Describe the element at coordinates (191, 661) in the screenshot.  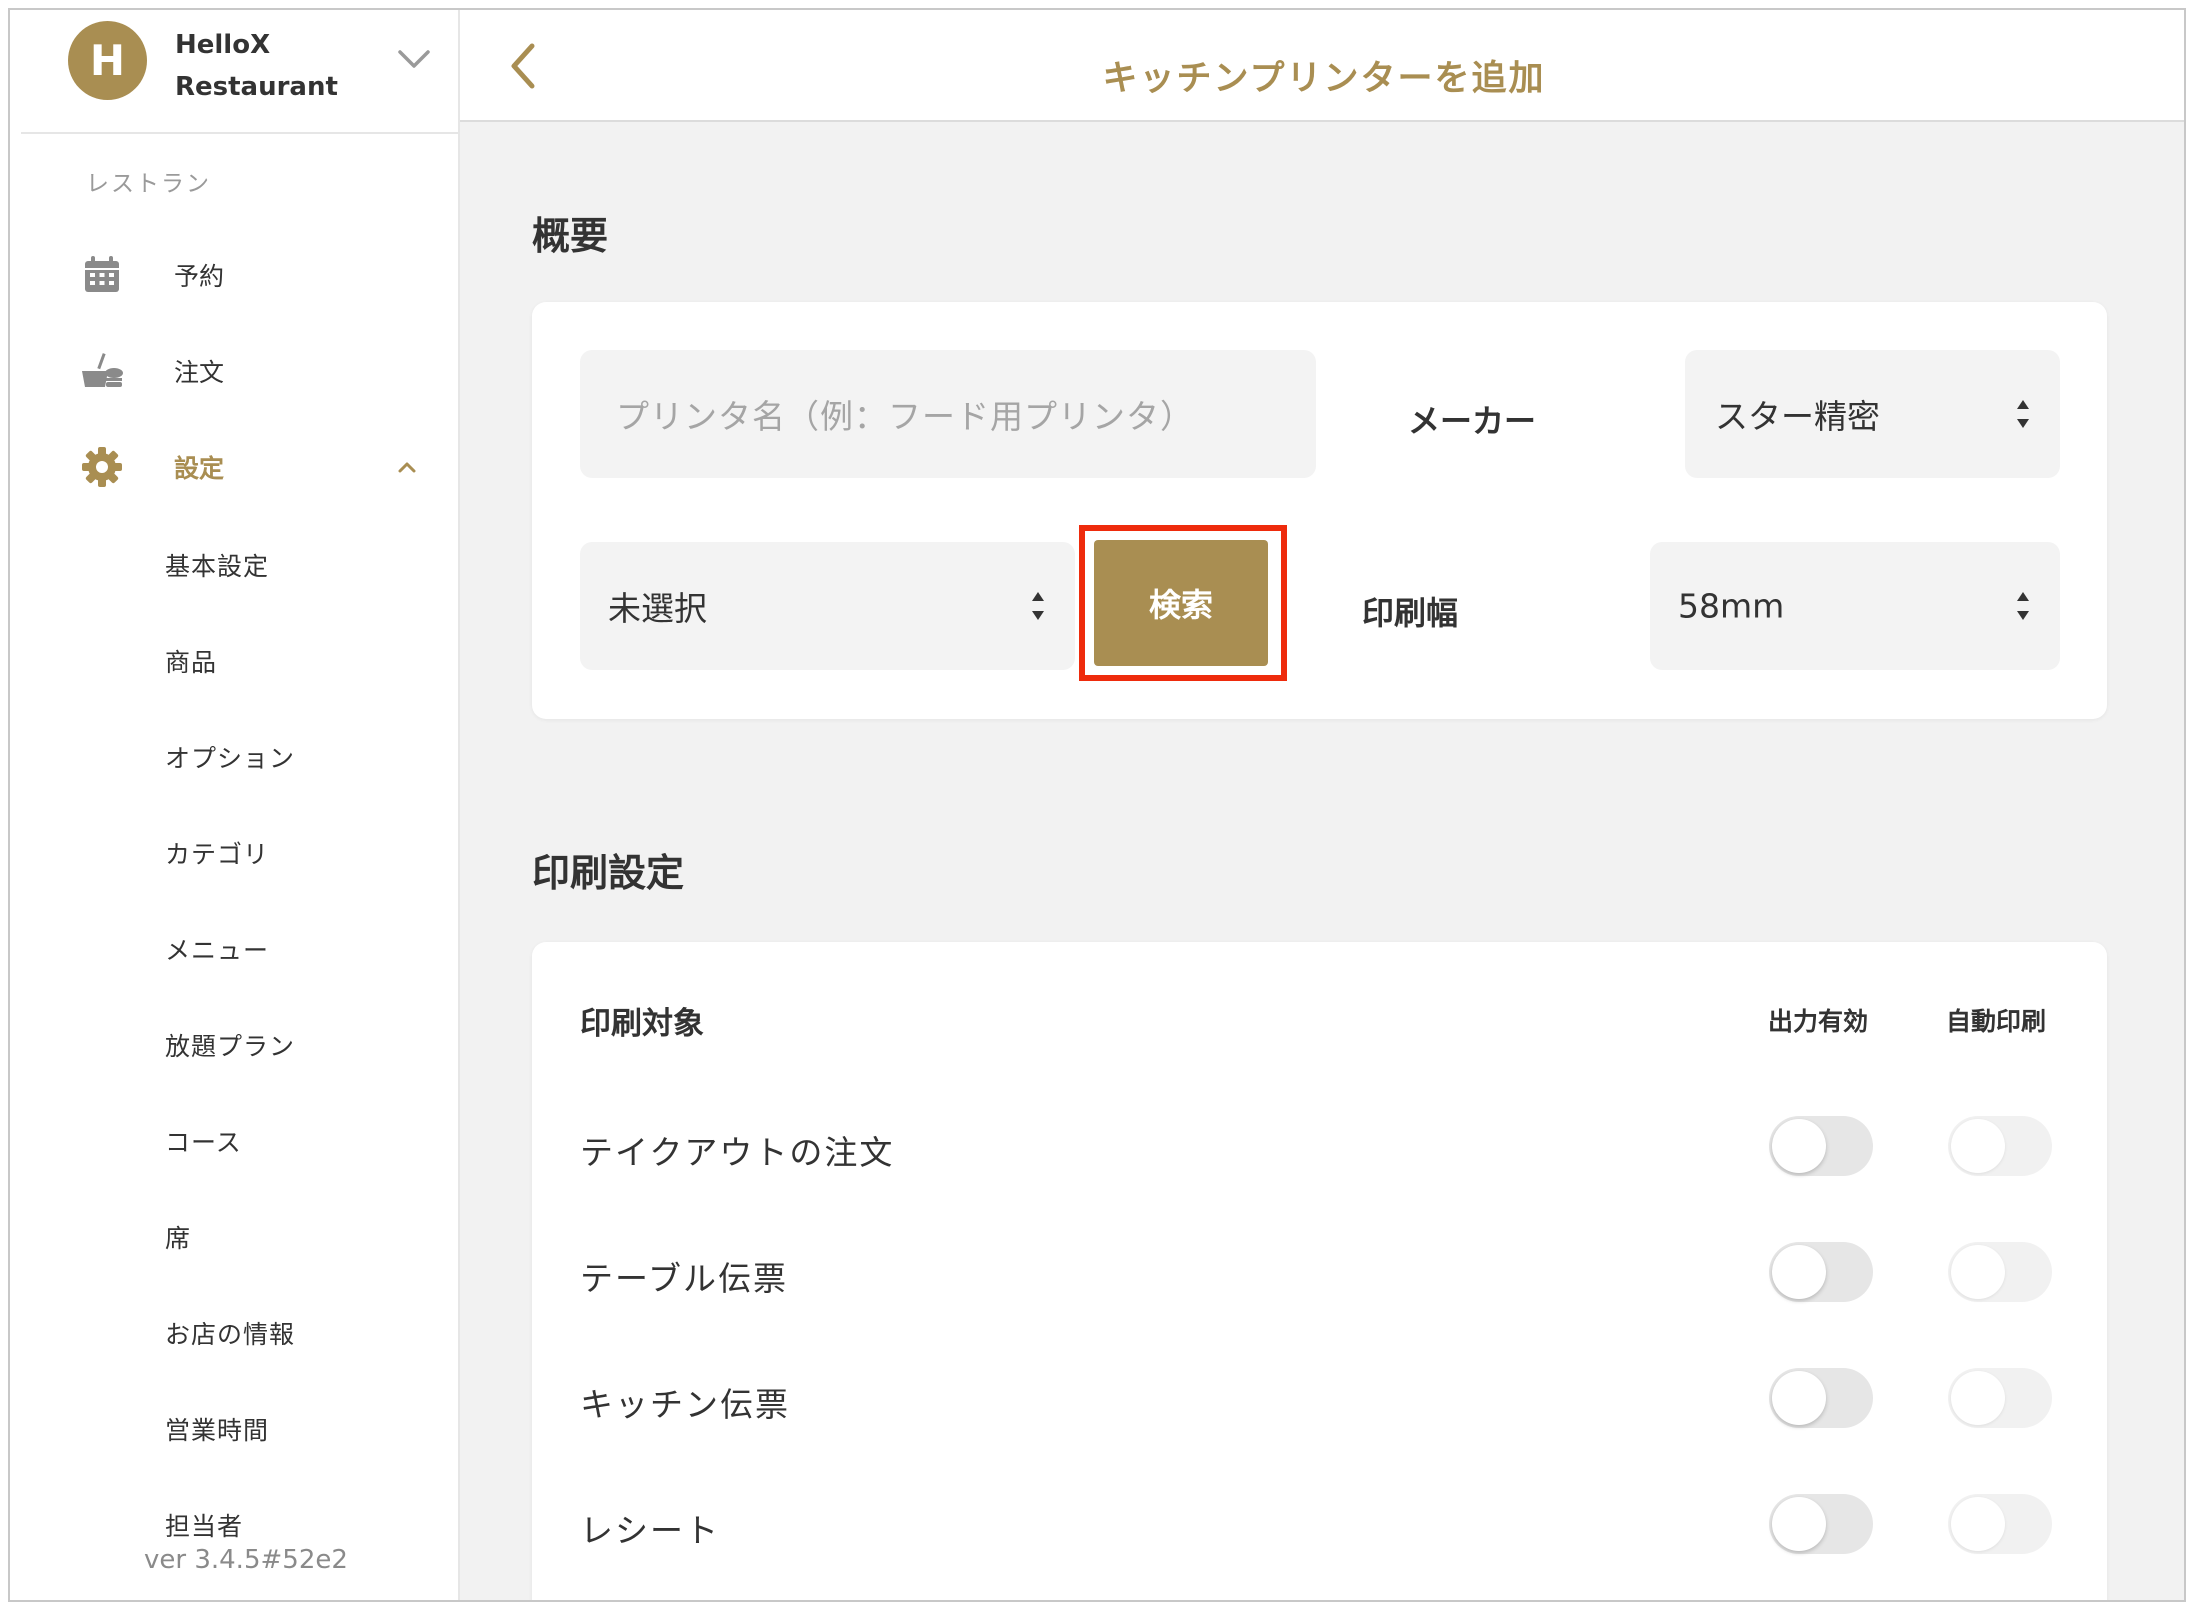
I see `sidebar-subitem-products: 商品` at that location.